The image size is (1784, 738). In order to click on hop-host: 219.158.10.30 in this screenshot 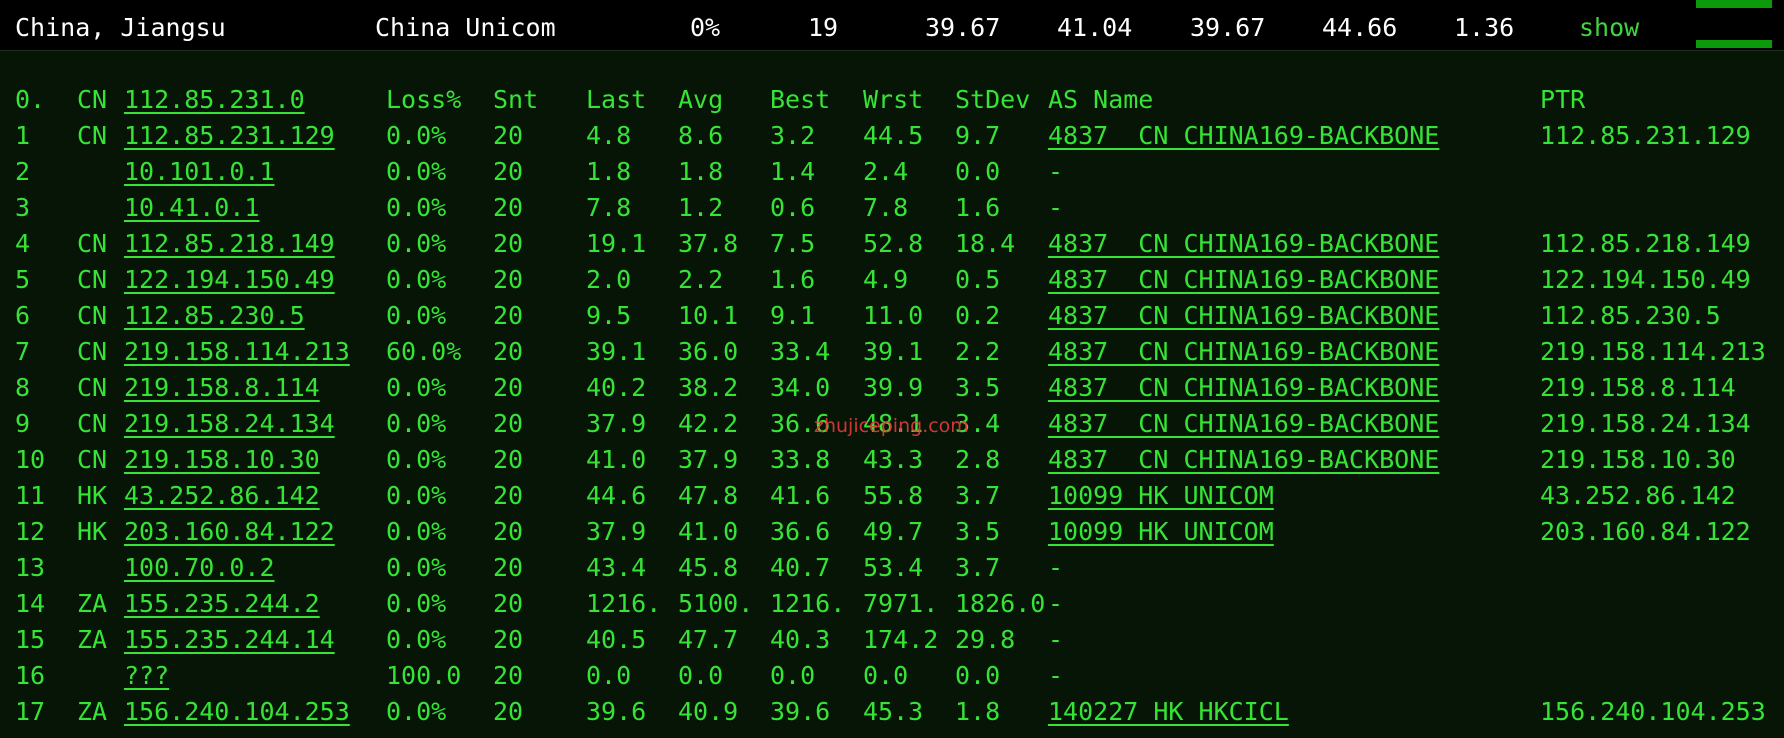, I will do `click(222, 460)`.